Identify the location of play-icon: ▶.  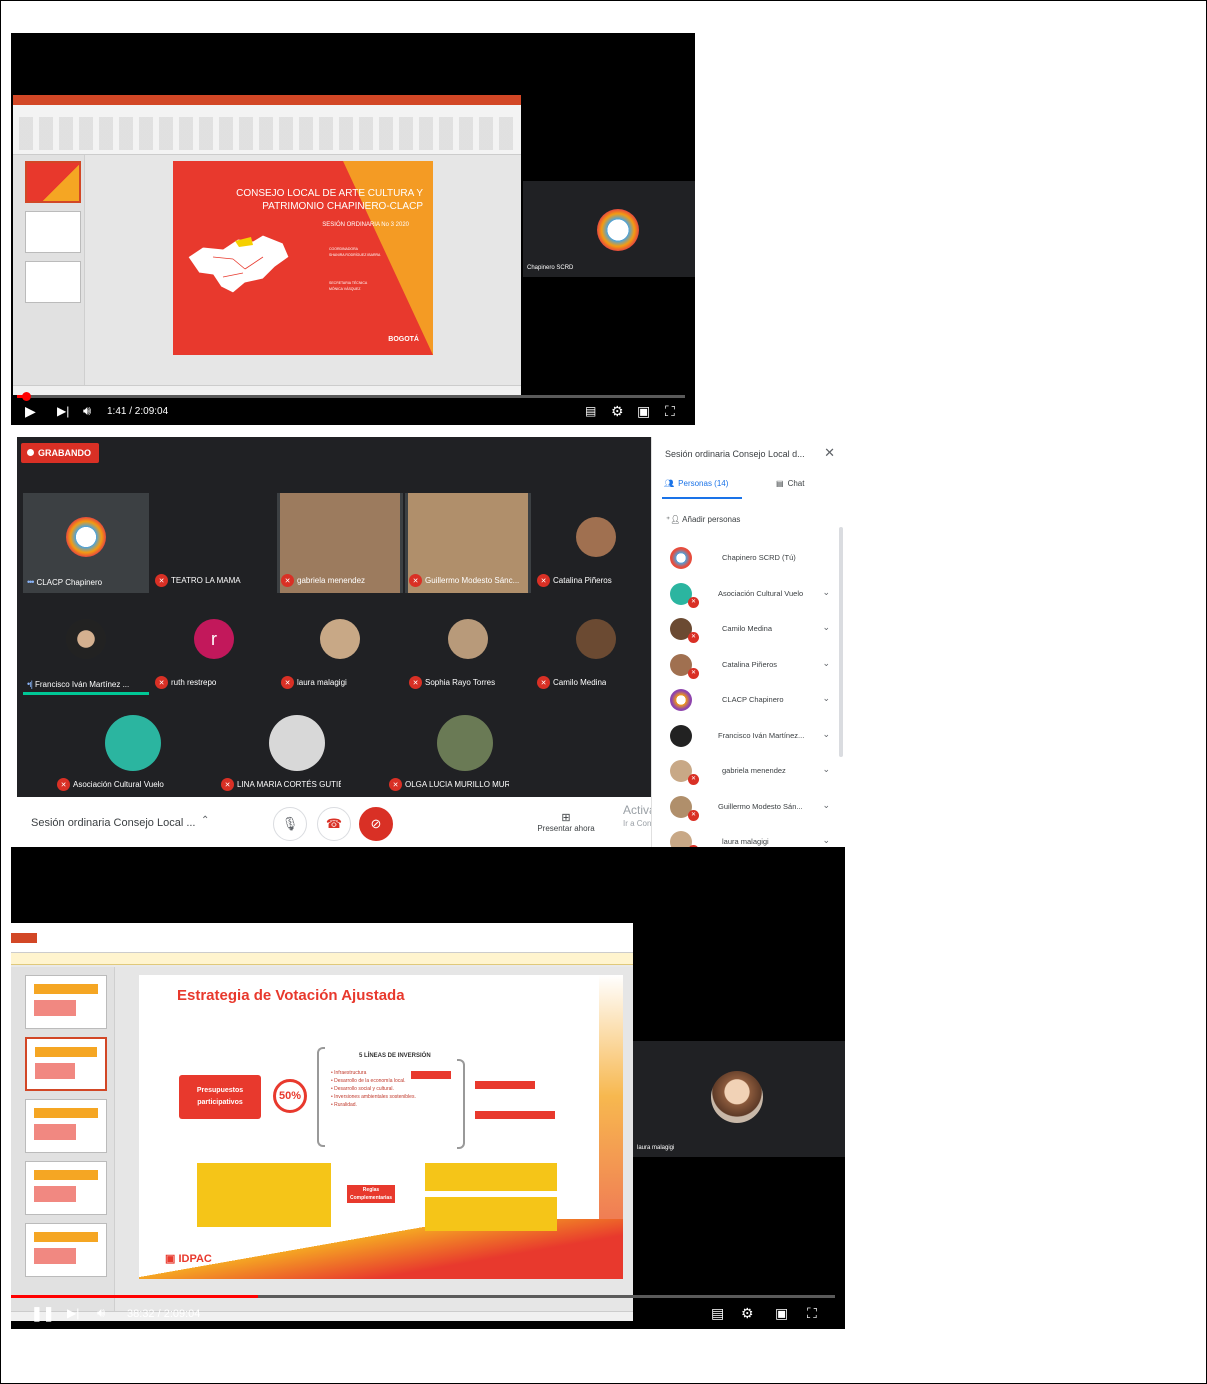
(30, 411).